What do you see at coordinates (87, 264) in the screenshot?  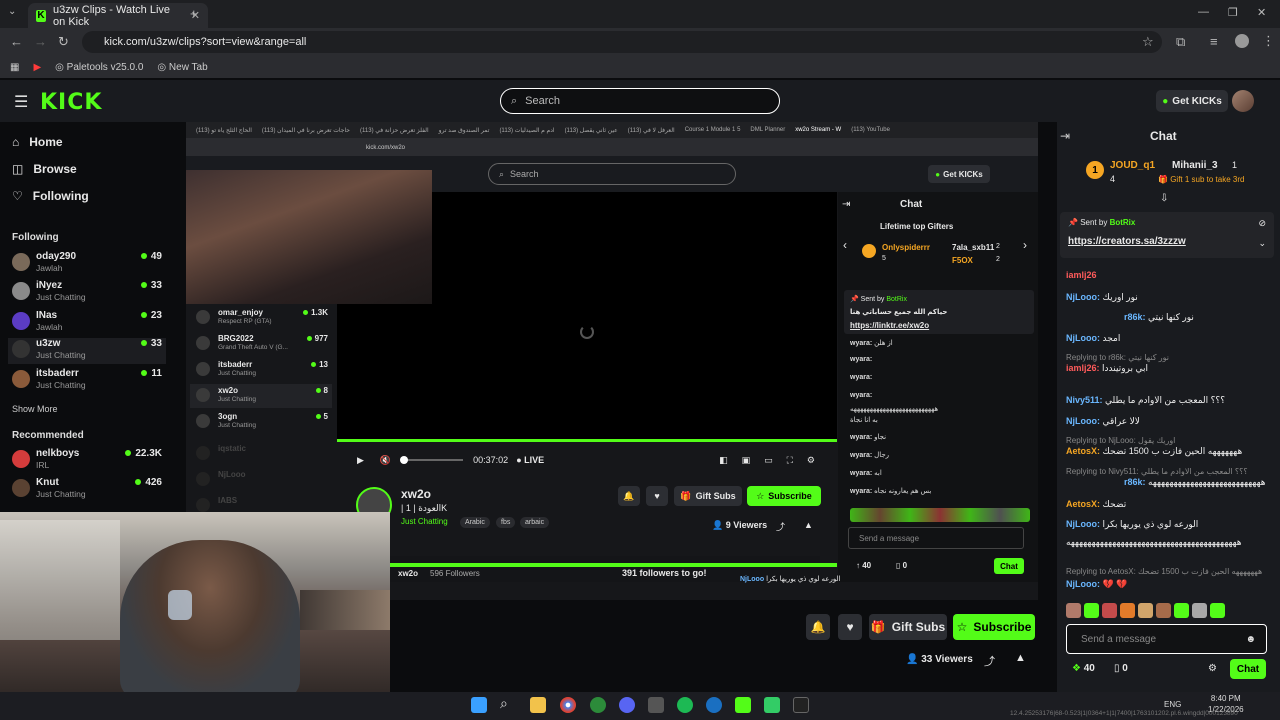 I see `following-channel-oday290: oday290 Jawlah 49` at bounding box center [87, 264].